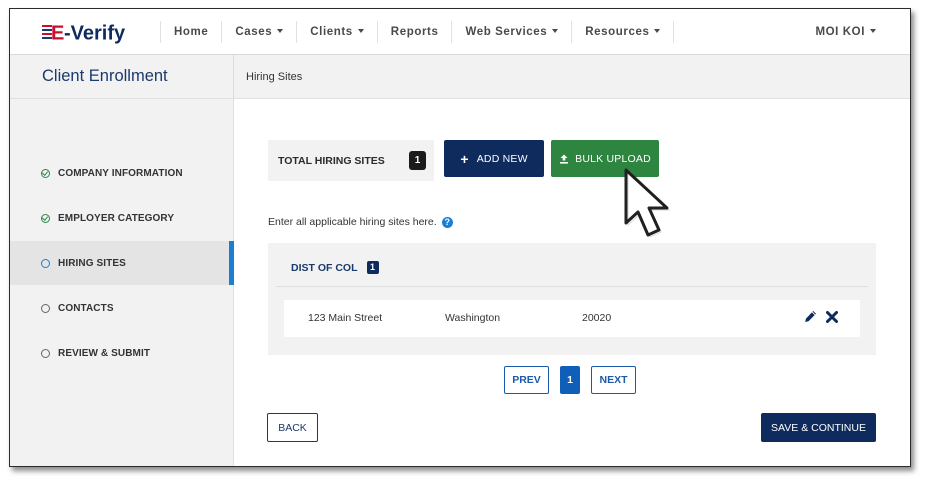 This screenshot has height=482, width=925. What do you see at coordinates (233, 77) in the screenshot?
I see `title-divider` at bounding box center [233, 77].